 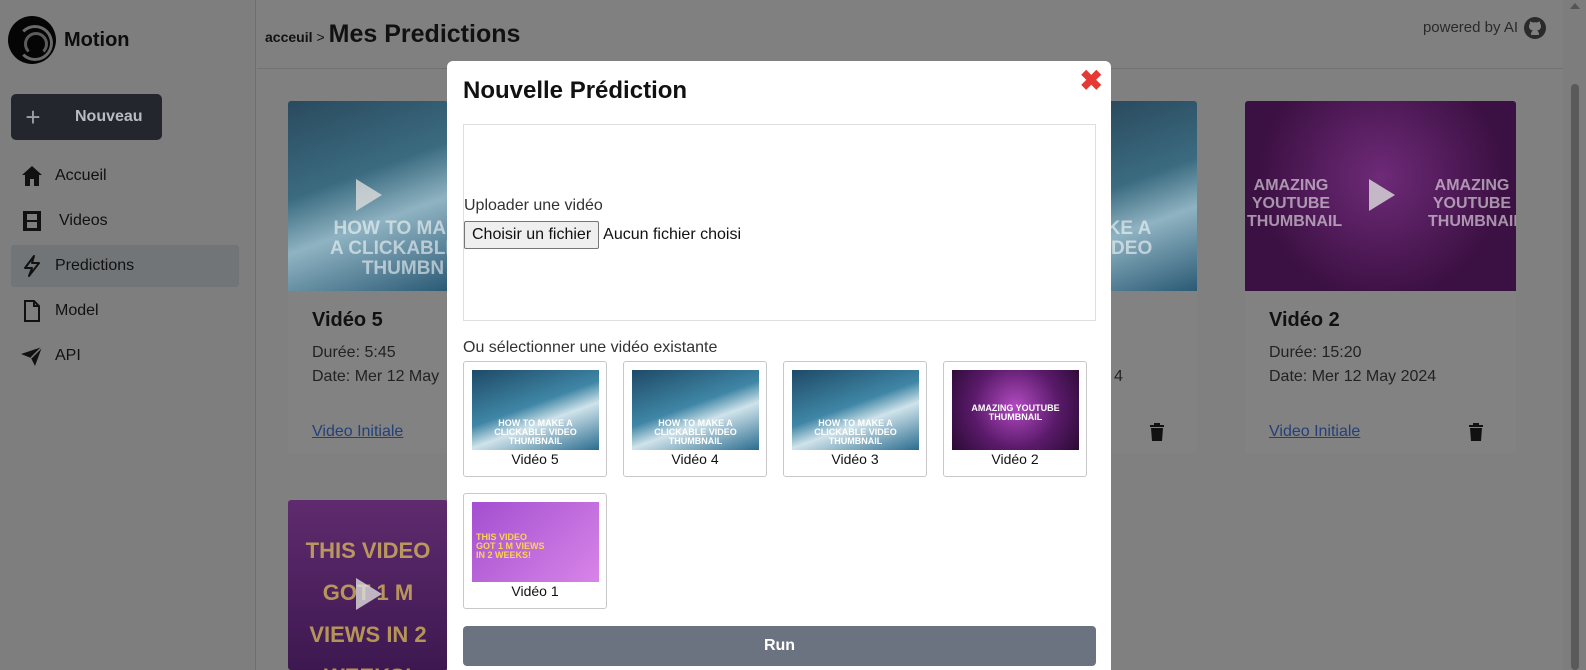 What do you see at coordinates (354, 352) in the screenshot?
I see `card-duration: Durée: 5:45` at bounding box center [354, 352].